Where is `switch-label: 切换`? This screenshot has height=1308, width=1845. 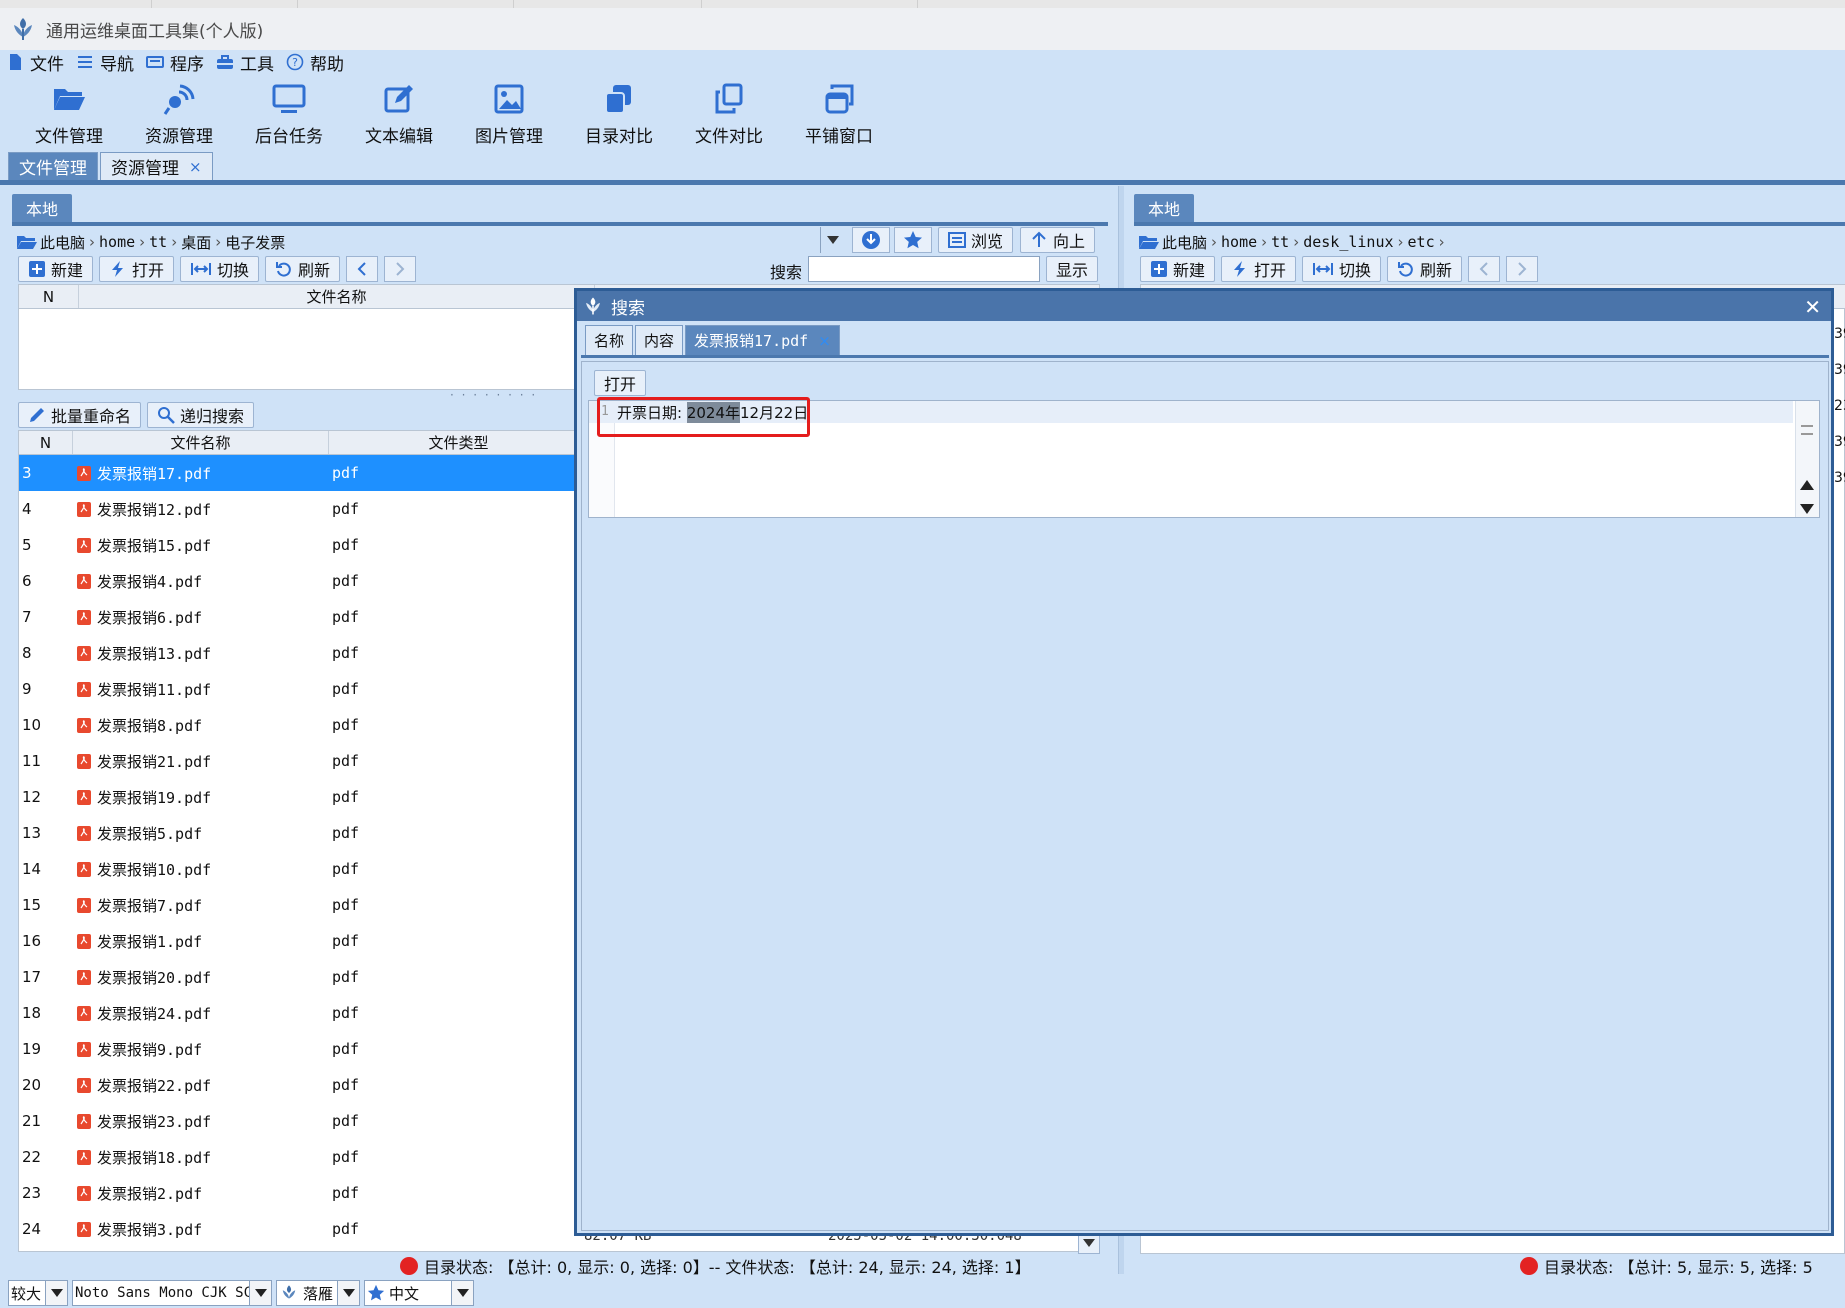
switch-label: 切换 is located at coordinates (233, 270).